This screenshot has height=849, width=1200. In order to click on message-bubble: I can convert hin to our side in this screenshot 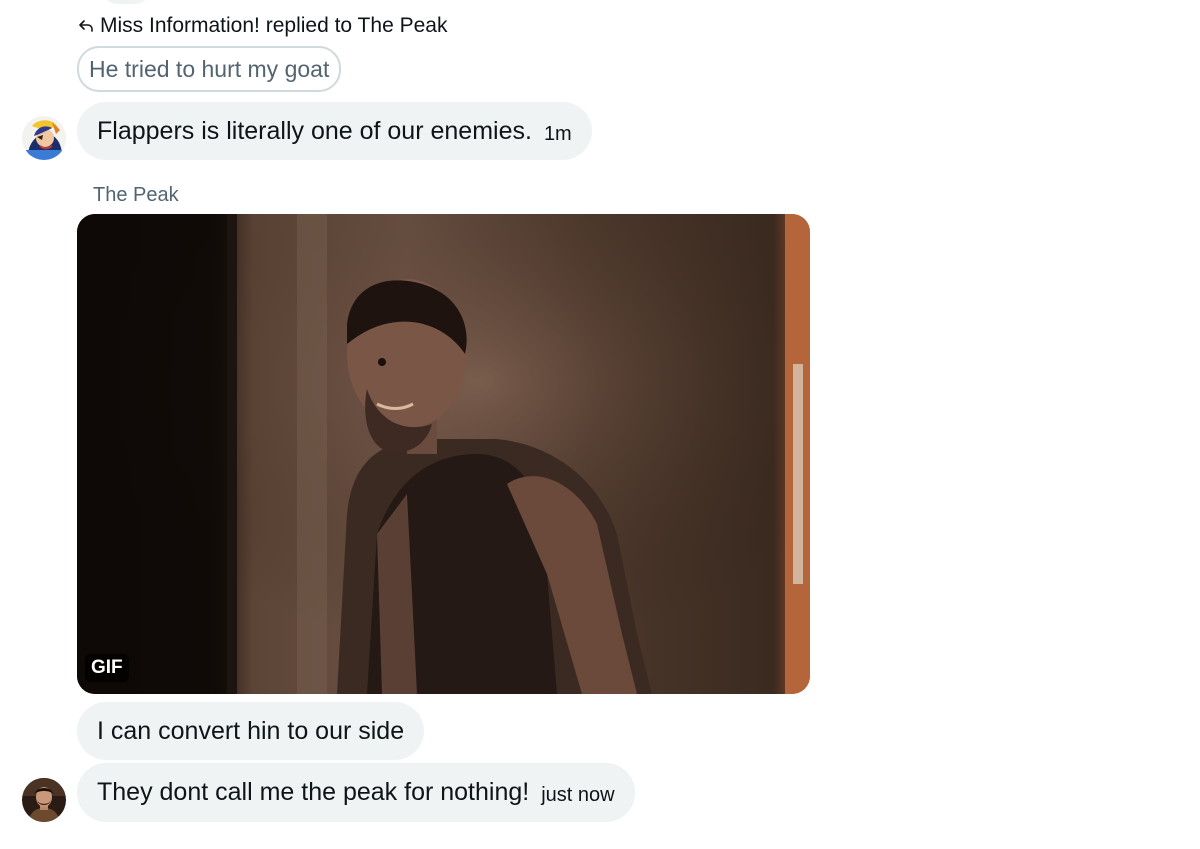, I will do `click(251, 731)`.